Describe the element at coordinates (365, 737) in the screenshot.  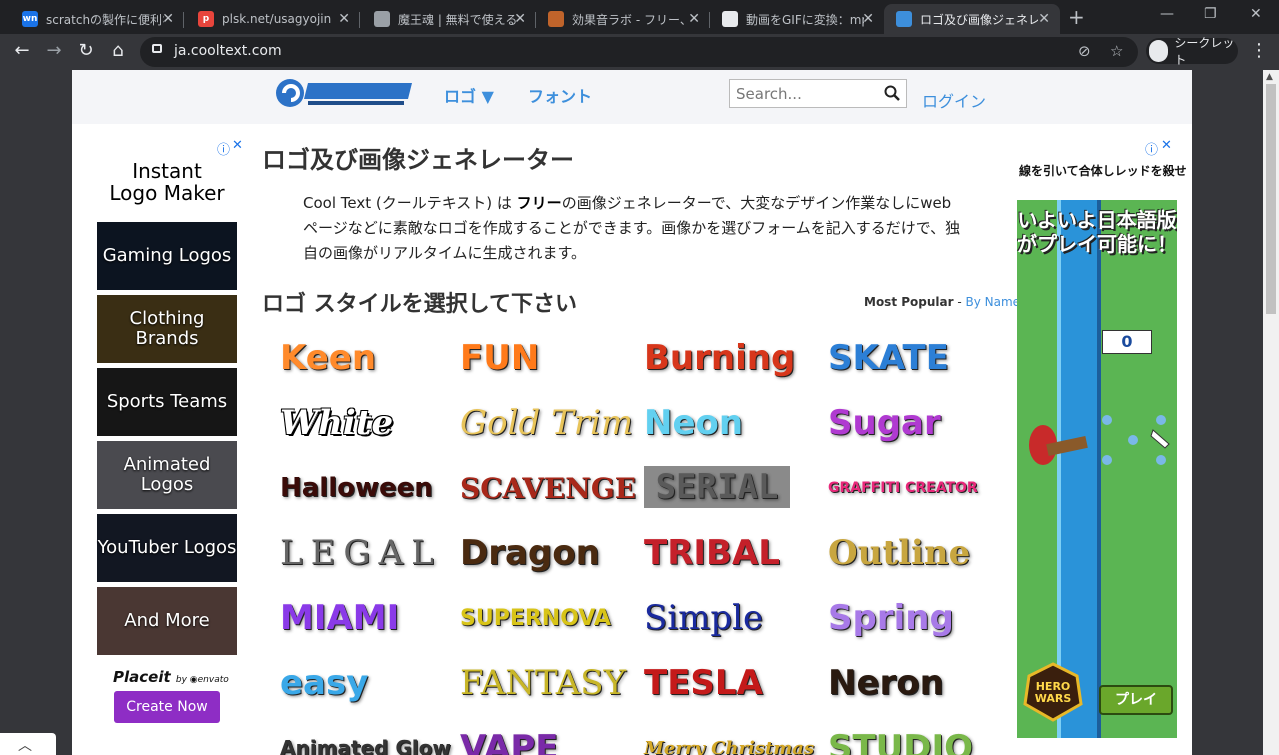
I see `logo-style-link: Animated Glow` at that location.